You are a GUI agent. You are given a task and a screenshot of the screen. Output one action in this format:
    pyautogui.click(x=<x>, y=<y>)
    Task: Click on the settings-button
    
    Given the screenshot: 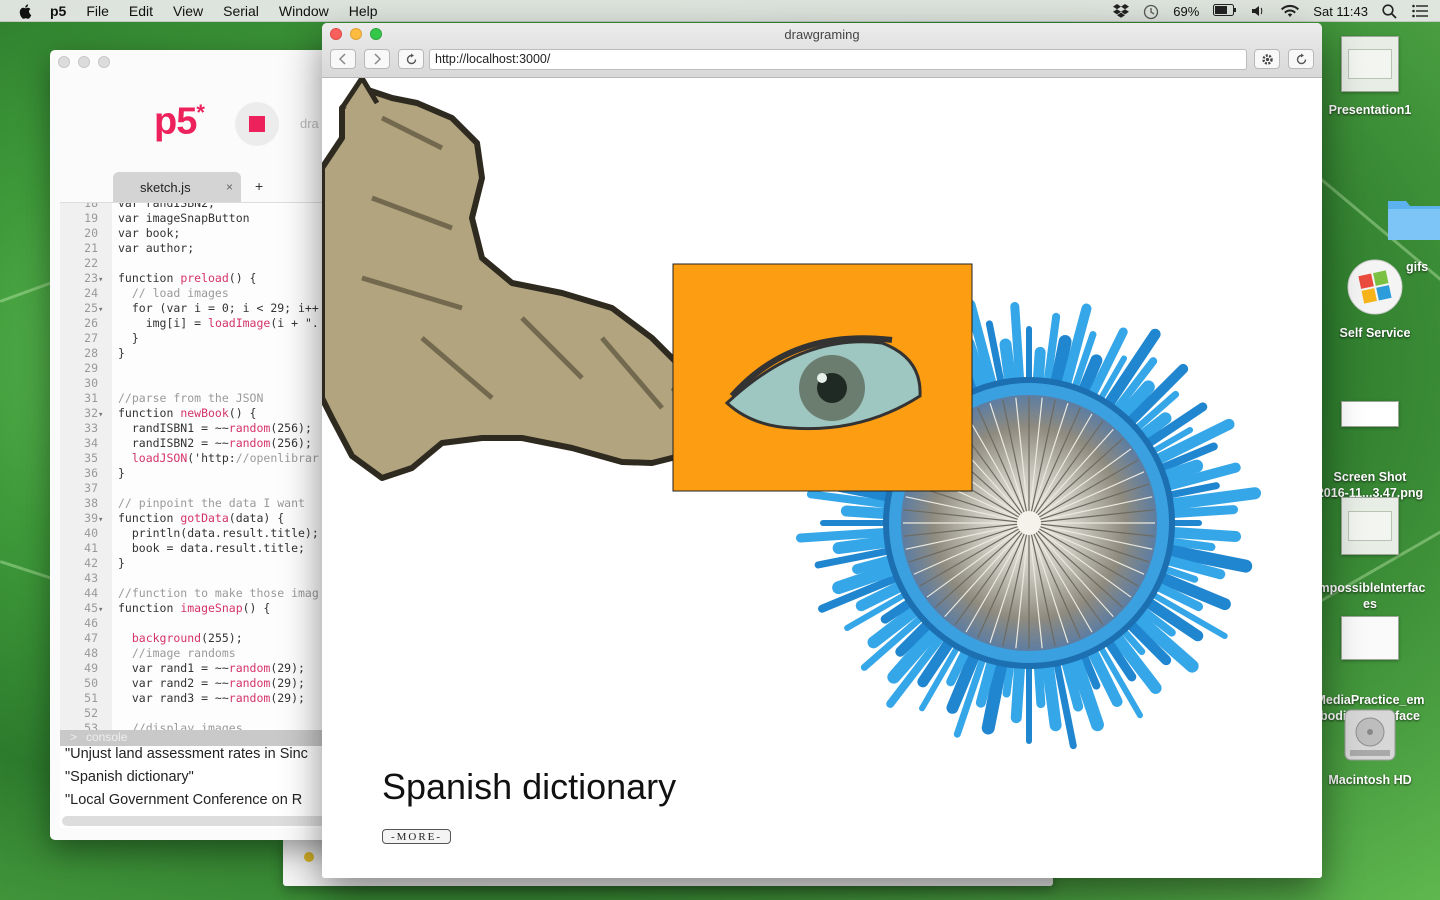 What is the action you would take?
    pyautogui.click(x=1267, y=59)
    